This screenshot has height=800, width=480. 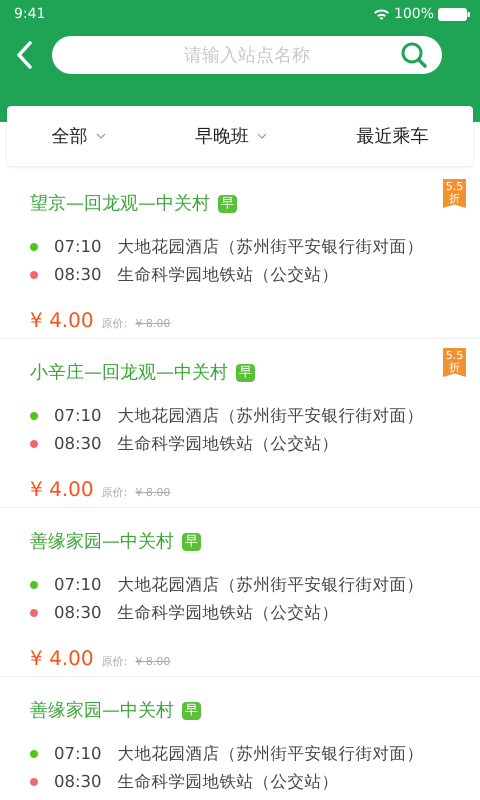 I want to click on battery-icon, so click(x=454, y=14).